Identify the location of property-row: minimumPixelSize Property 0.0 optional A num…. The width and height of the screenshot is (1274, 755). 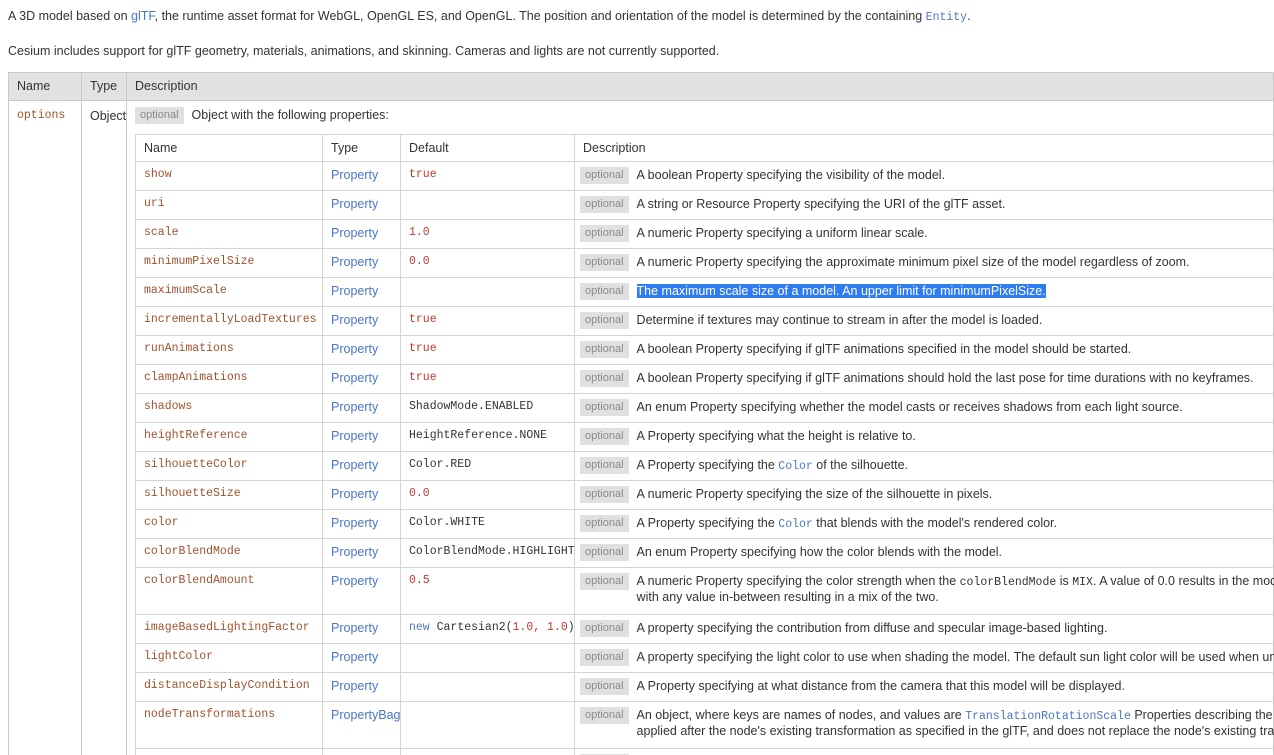
(704, 263).